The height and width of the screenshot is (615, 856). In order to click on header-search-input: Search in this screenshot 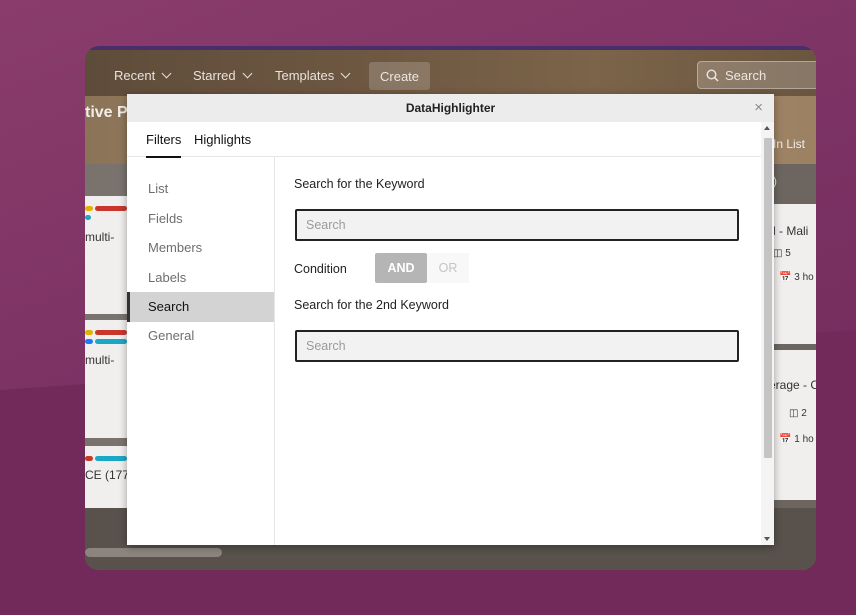, I will do `click(756, 75)`.